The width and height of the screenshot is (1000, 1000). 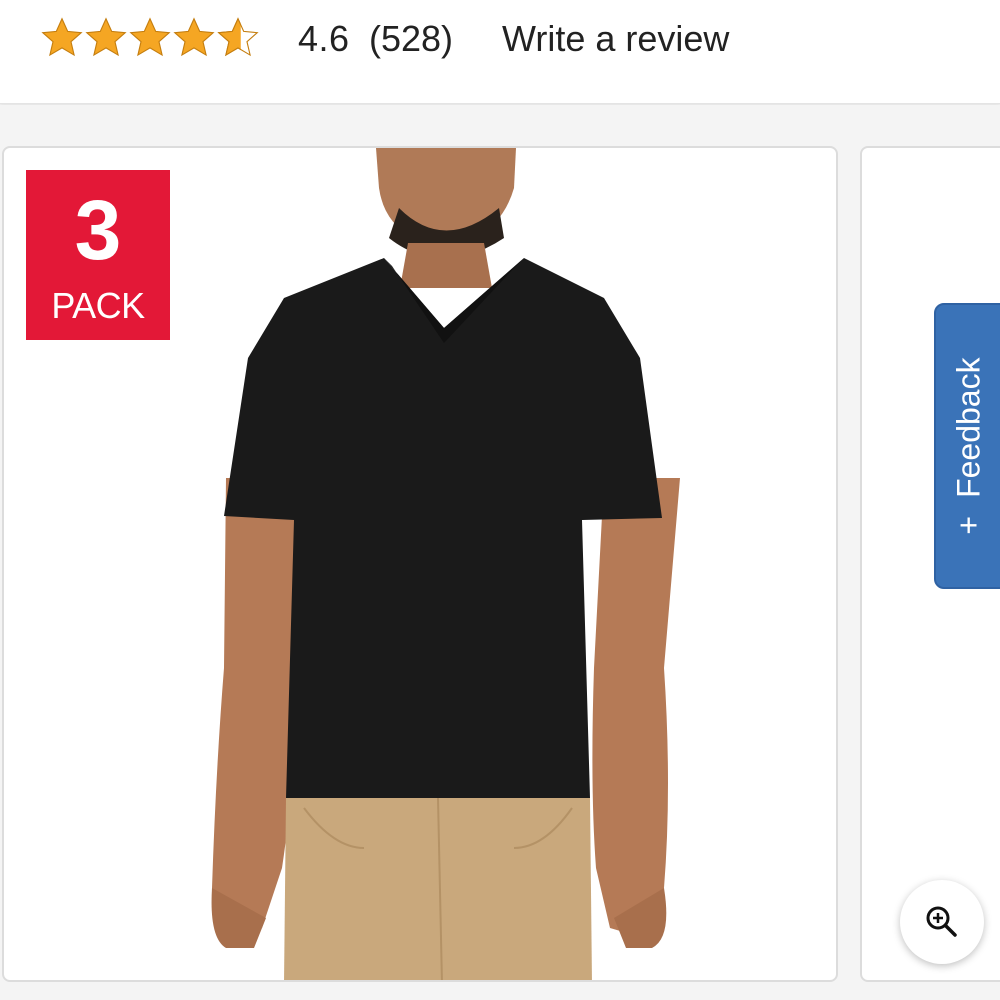 I want to click on pack-badge: 3 PACK, so click(x=98, y=255).